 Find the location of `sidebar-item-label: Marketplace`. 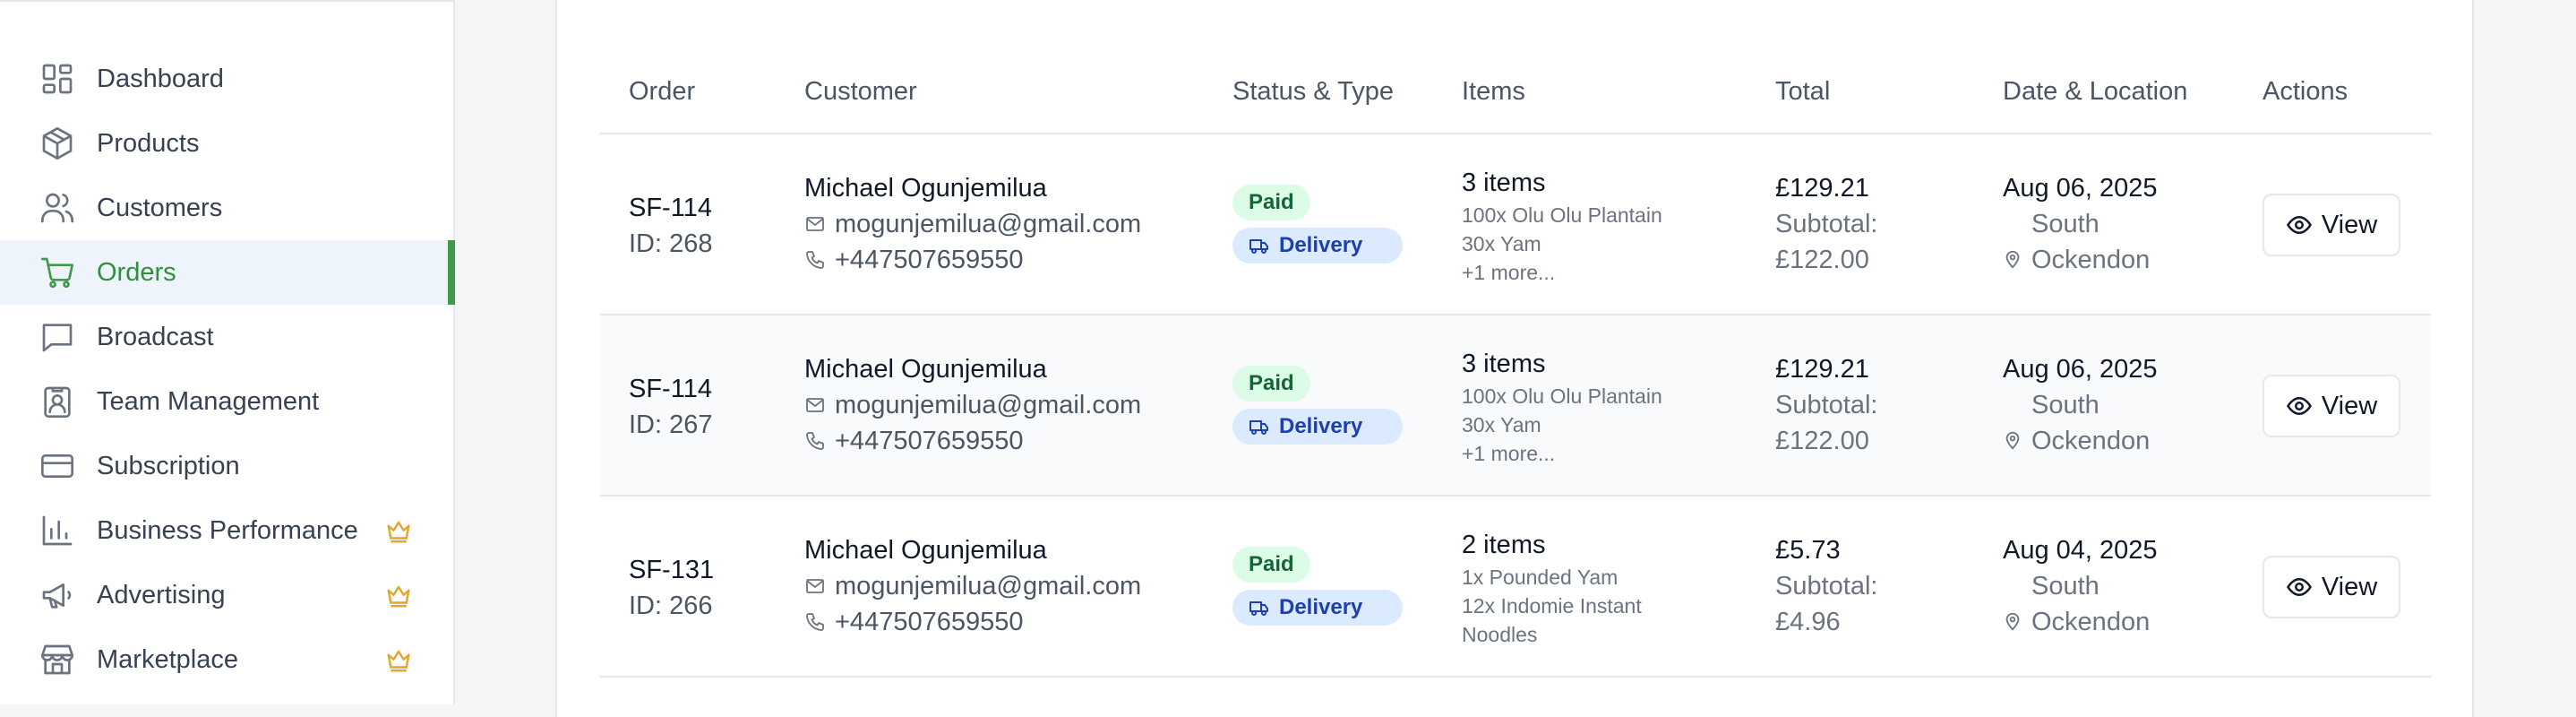

sidebar-item-label: Marketplace is located at coordinates (167, 659).